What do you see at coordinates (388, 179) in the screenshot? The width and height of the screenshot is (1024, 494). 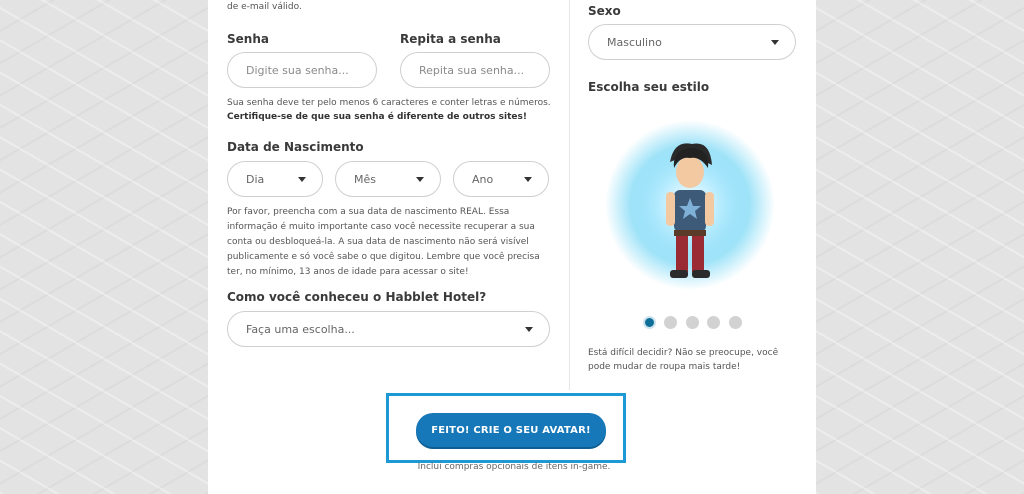 I see `month-select: Mês` at bounding box center [388, 179].